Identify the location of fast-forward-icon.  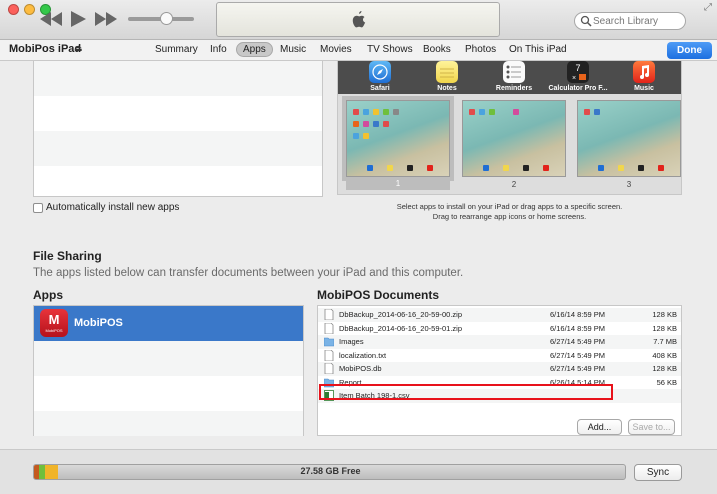
(106, 21).